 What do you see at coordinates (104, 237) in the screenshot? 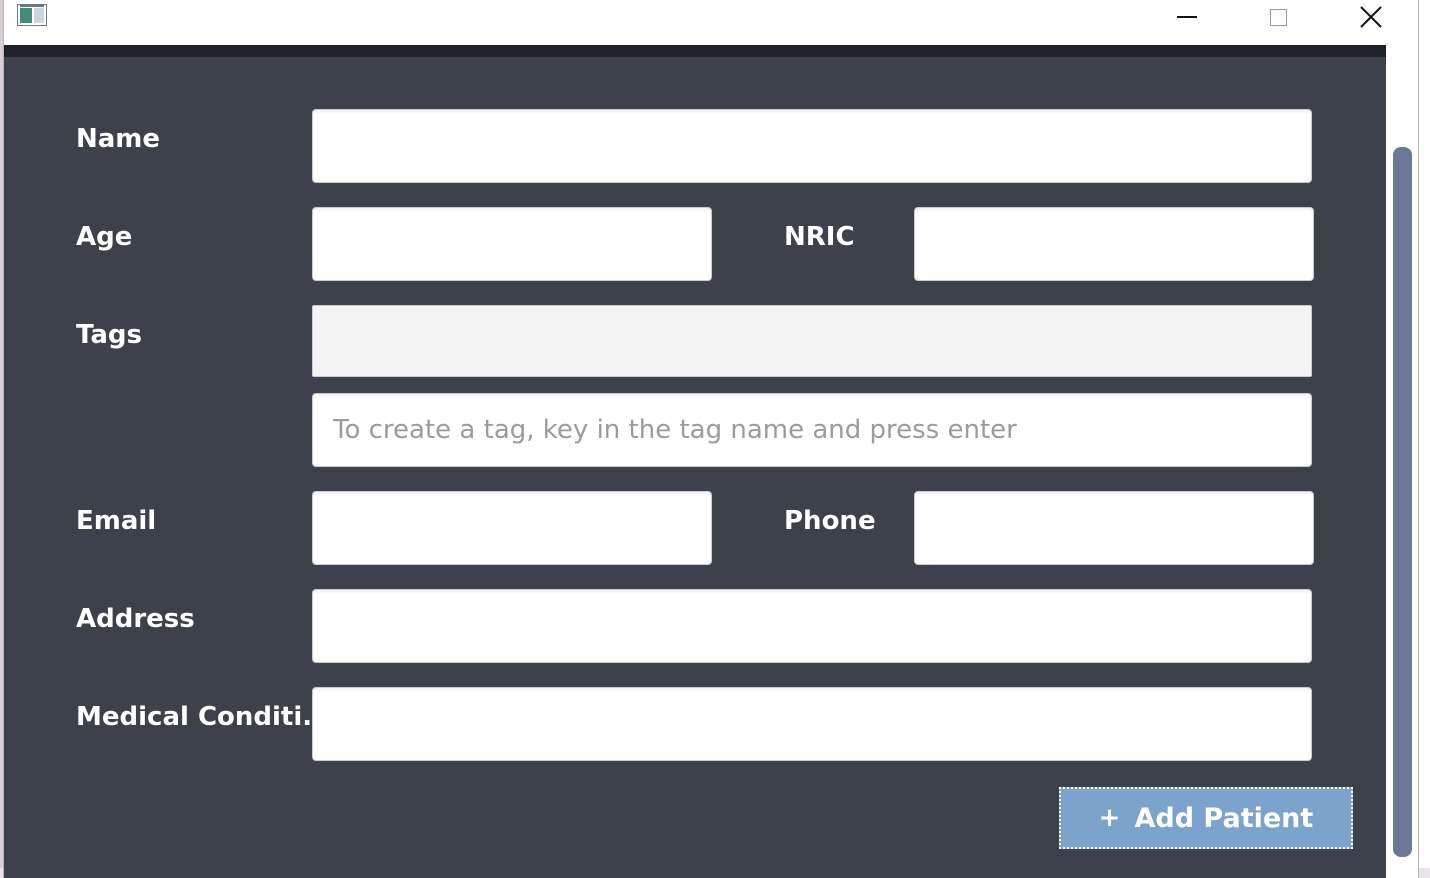
I see `age-label: Age` at bounding box center [104, 237].